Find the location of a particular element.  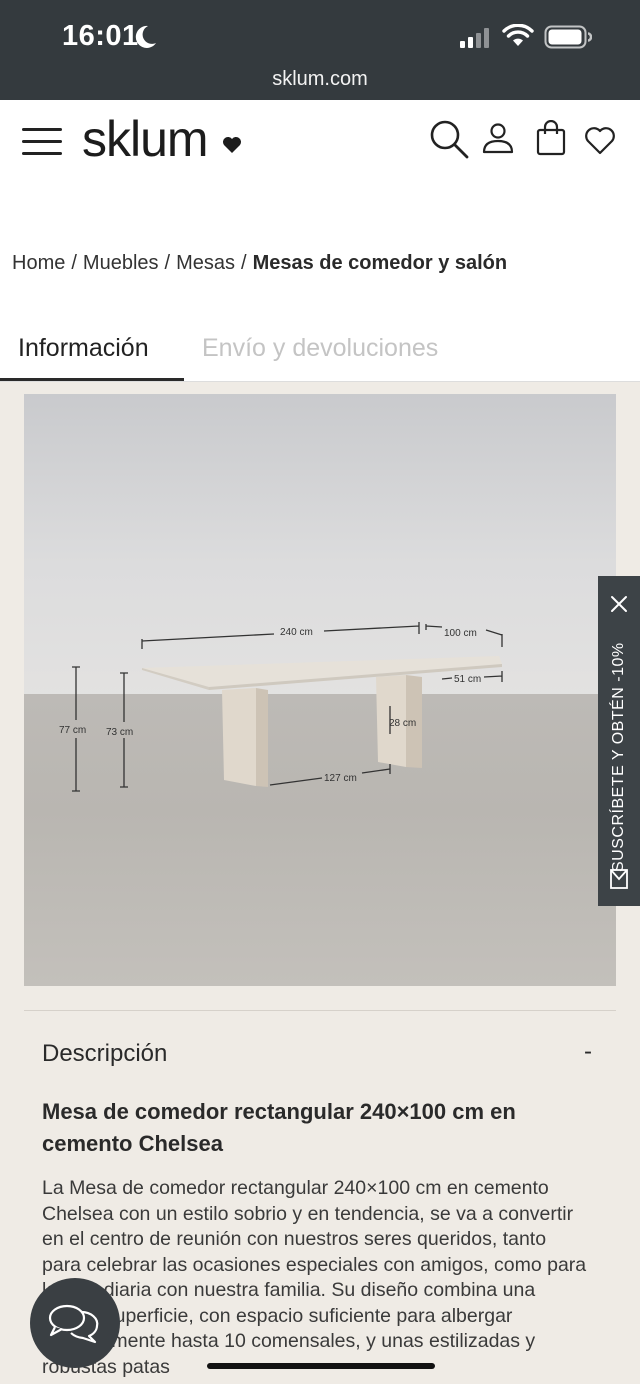

chat-icon is located at coordinates (73, 1324).